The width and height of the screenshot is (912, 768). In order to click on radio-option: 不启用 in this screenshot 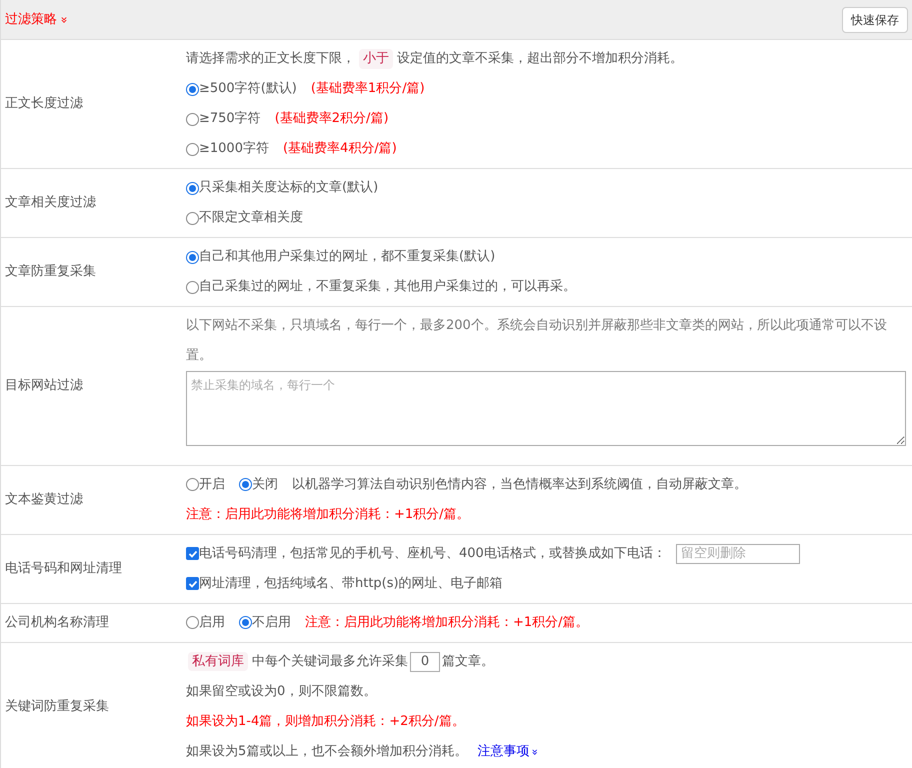, I will do `click(265, 622)`.